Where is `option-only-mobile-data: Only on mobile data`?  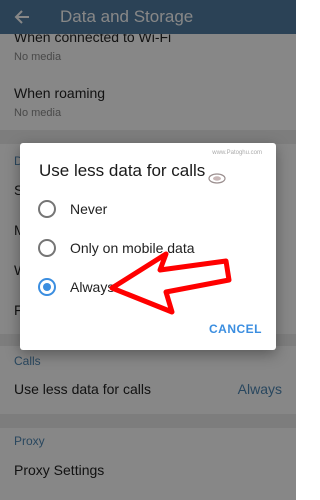 option-only-mobile-data: Only on mobile data is located at coordinates (152, 248).